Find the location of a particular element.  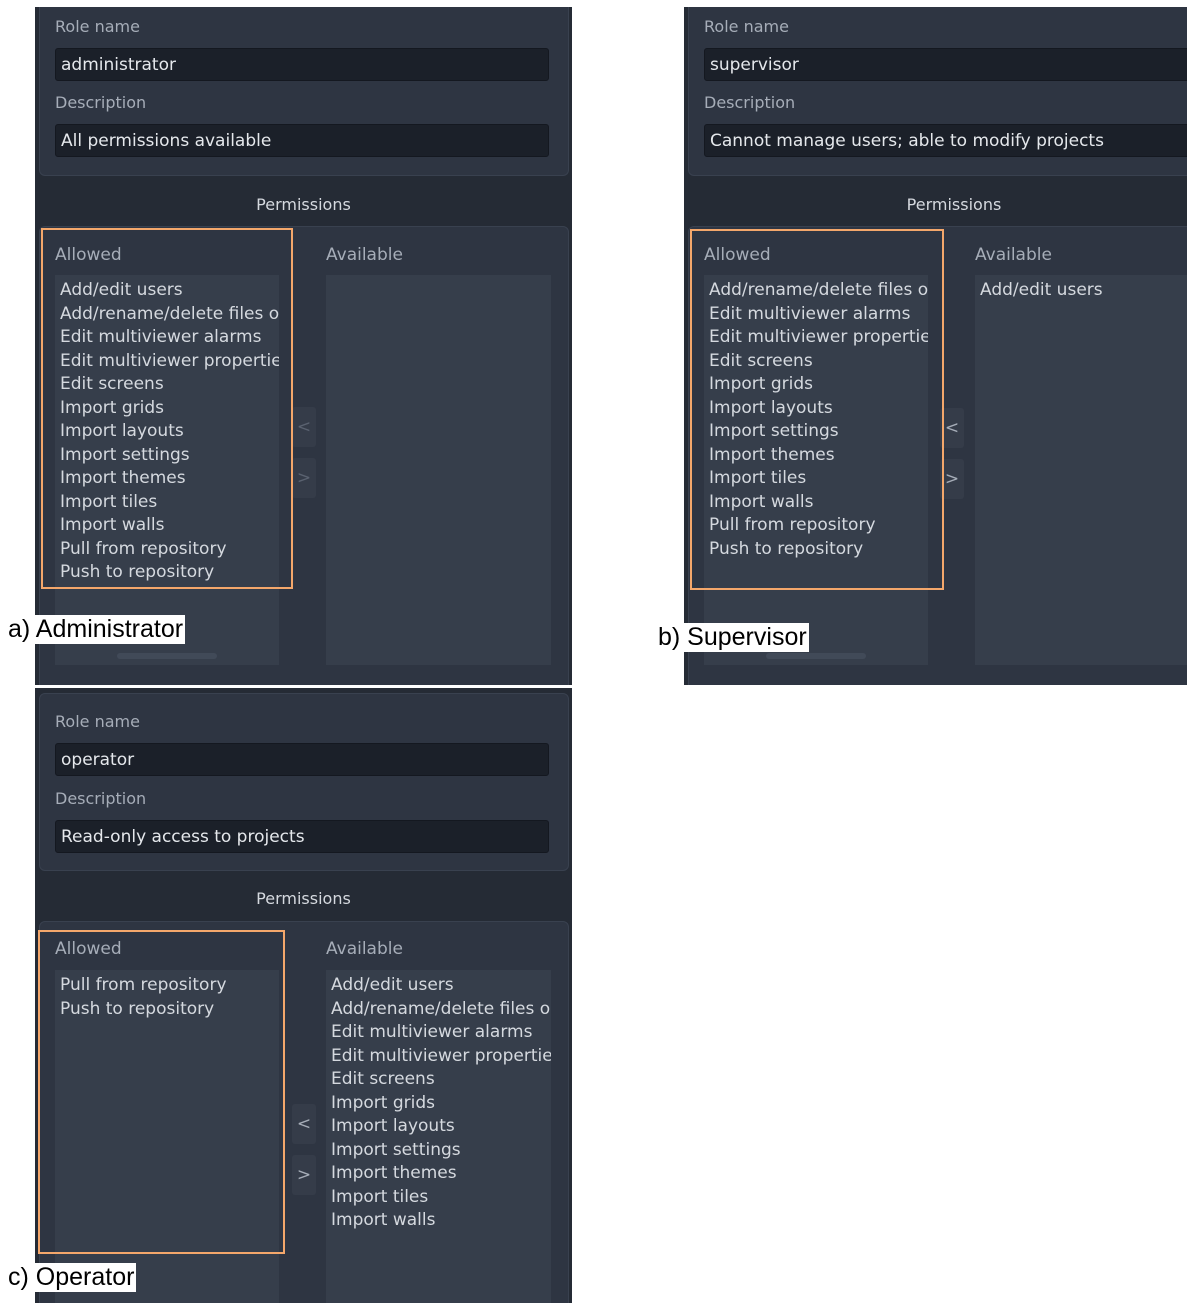

permission-list-item: Add/rename/delete files o is located at coordinates (441, 1010).